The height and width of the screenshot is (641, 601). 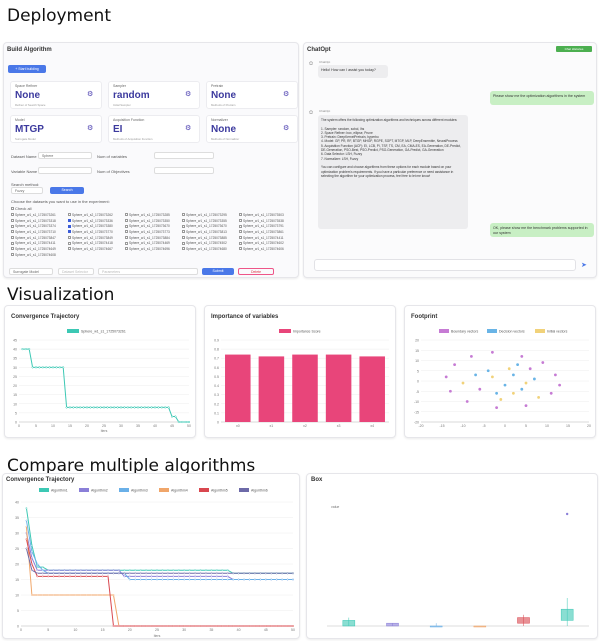 What do you see at coordinates (153, 215) in the screenshot?
I see `dataset-checkbox: Sphere_w1_s1_1725073285` at bounding box center [153, 215].